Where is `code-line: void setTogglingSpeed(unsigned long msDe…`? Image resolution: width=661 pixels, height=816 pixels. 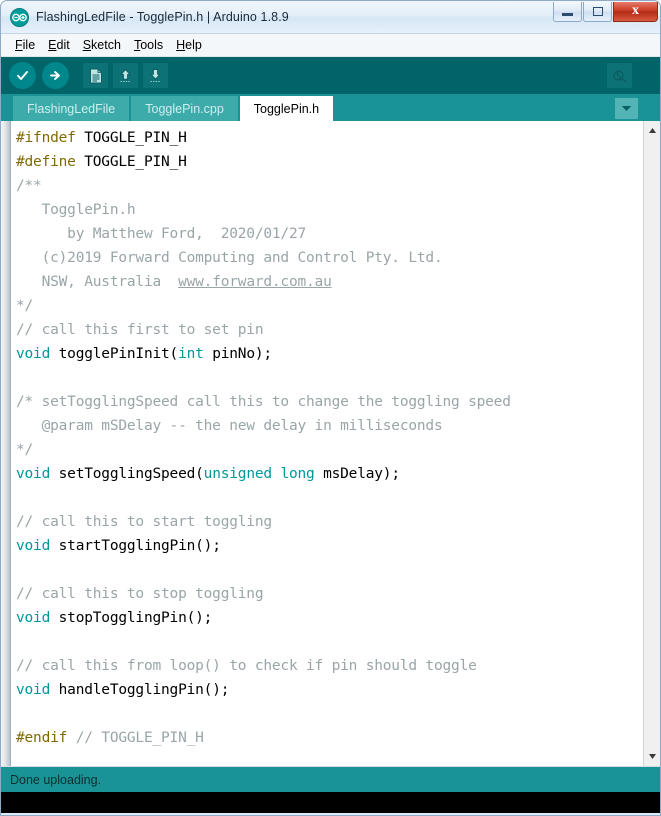 code-line: void setTogglingSpeed(unsigned long msDe… is located at coordinates (329, 474).